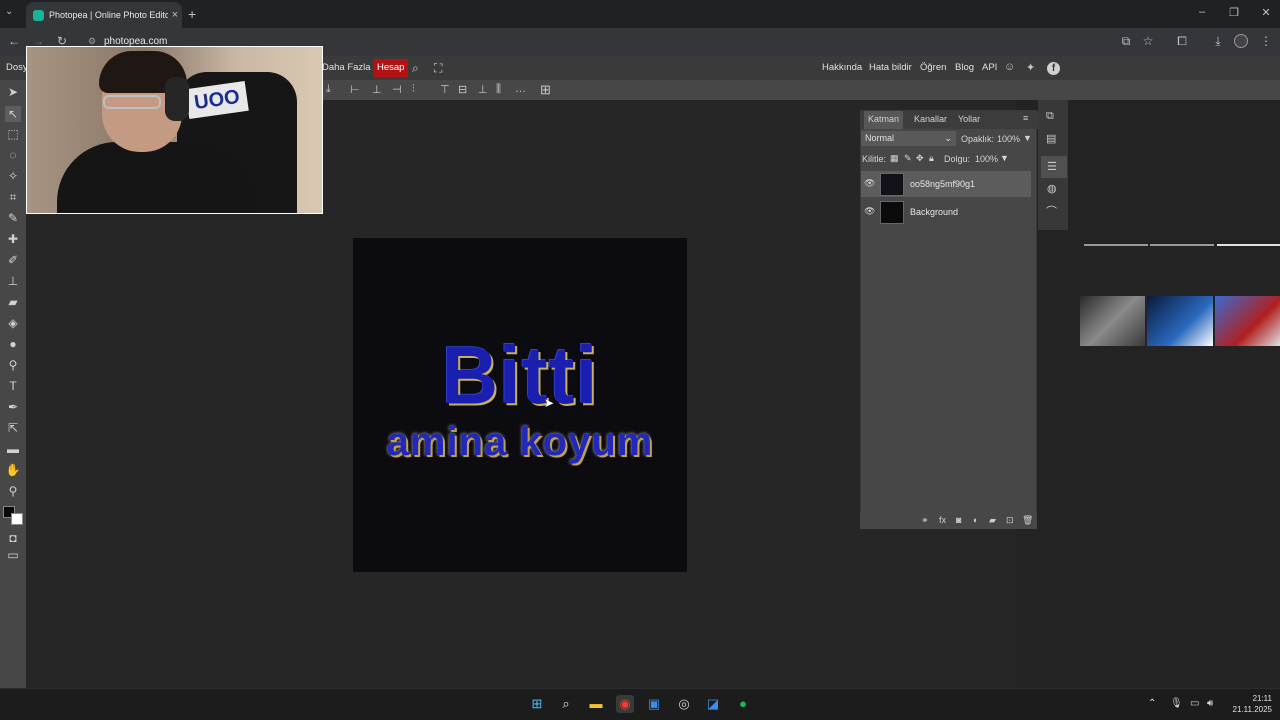 The image size is (1280, 720). What do you see at coordinates (13, 260) in the screenshot?
I see `brush-tool-icon: ✐` at bounding box center [13, 260].